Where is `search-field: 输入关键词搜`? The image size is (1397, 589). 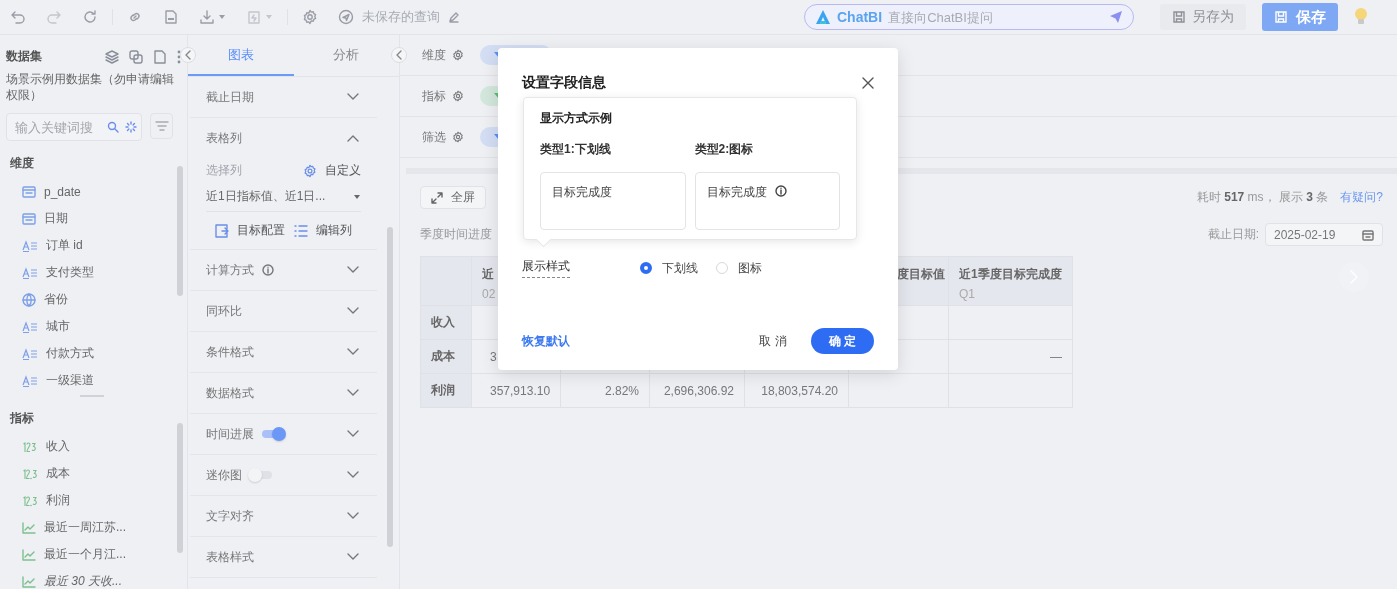
search-field: 输入关键词搜 is located at coordinates (74, 127).